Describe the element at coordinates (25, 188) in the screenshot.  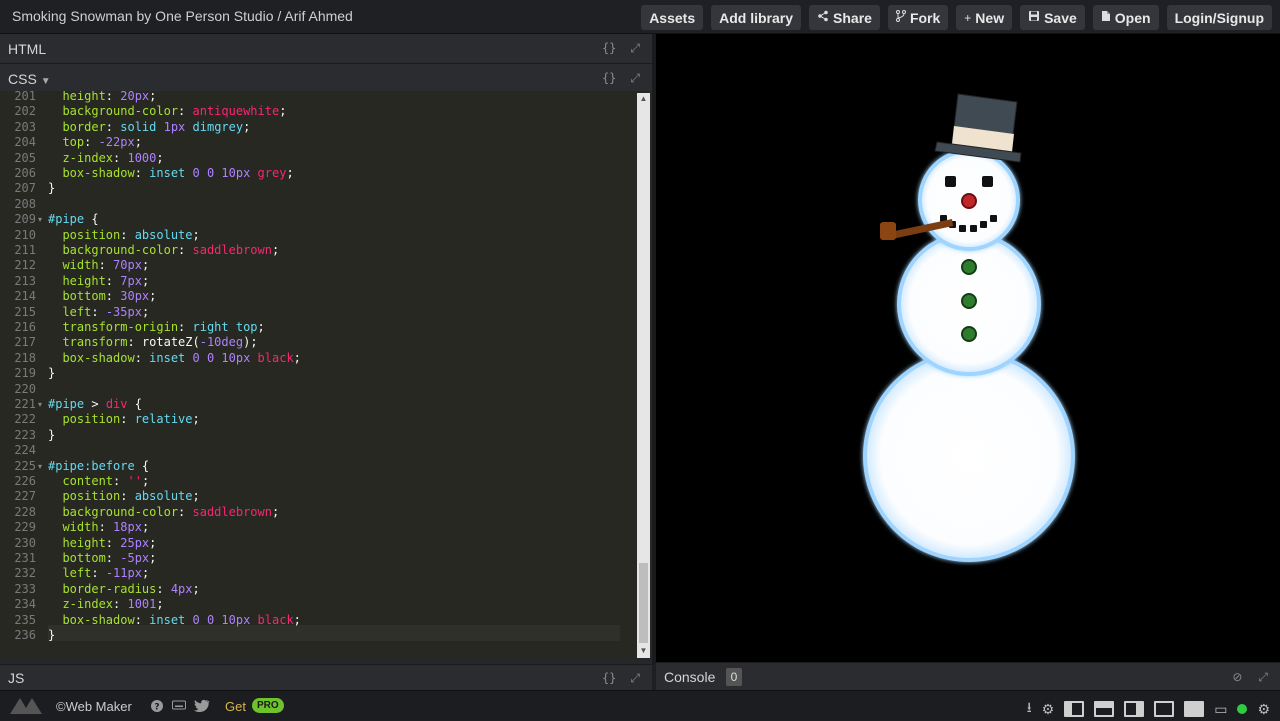
I see `line-number: 207` at that location.